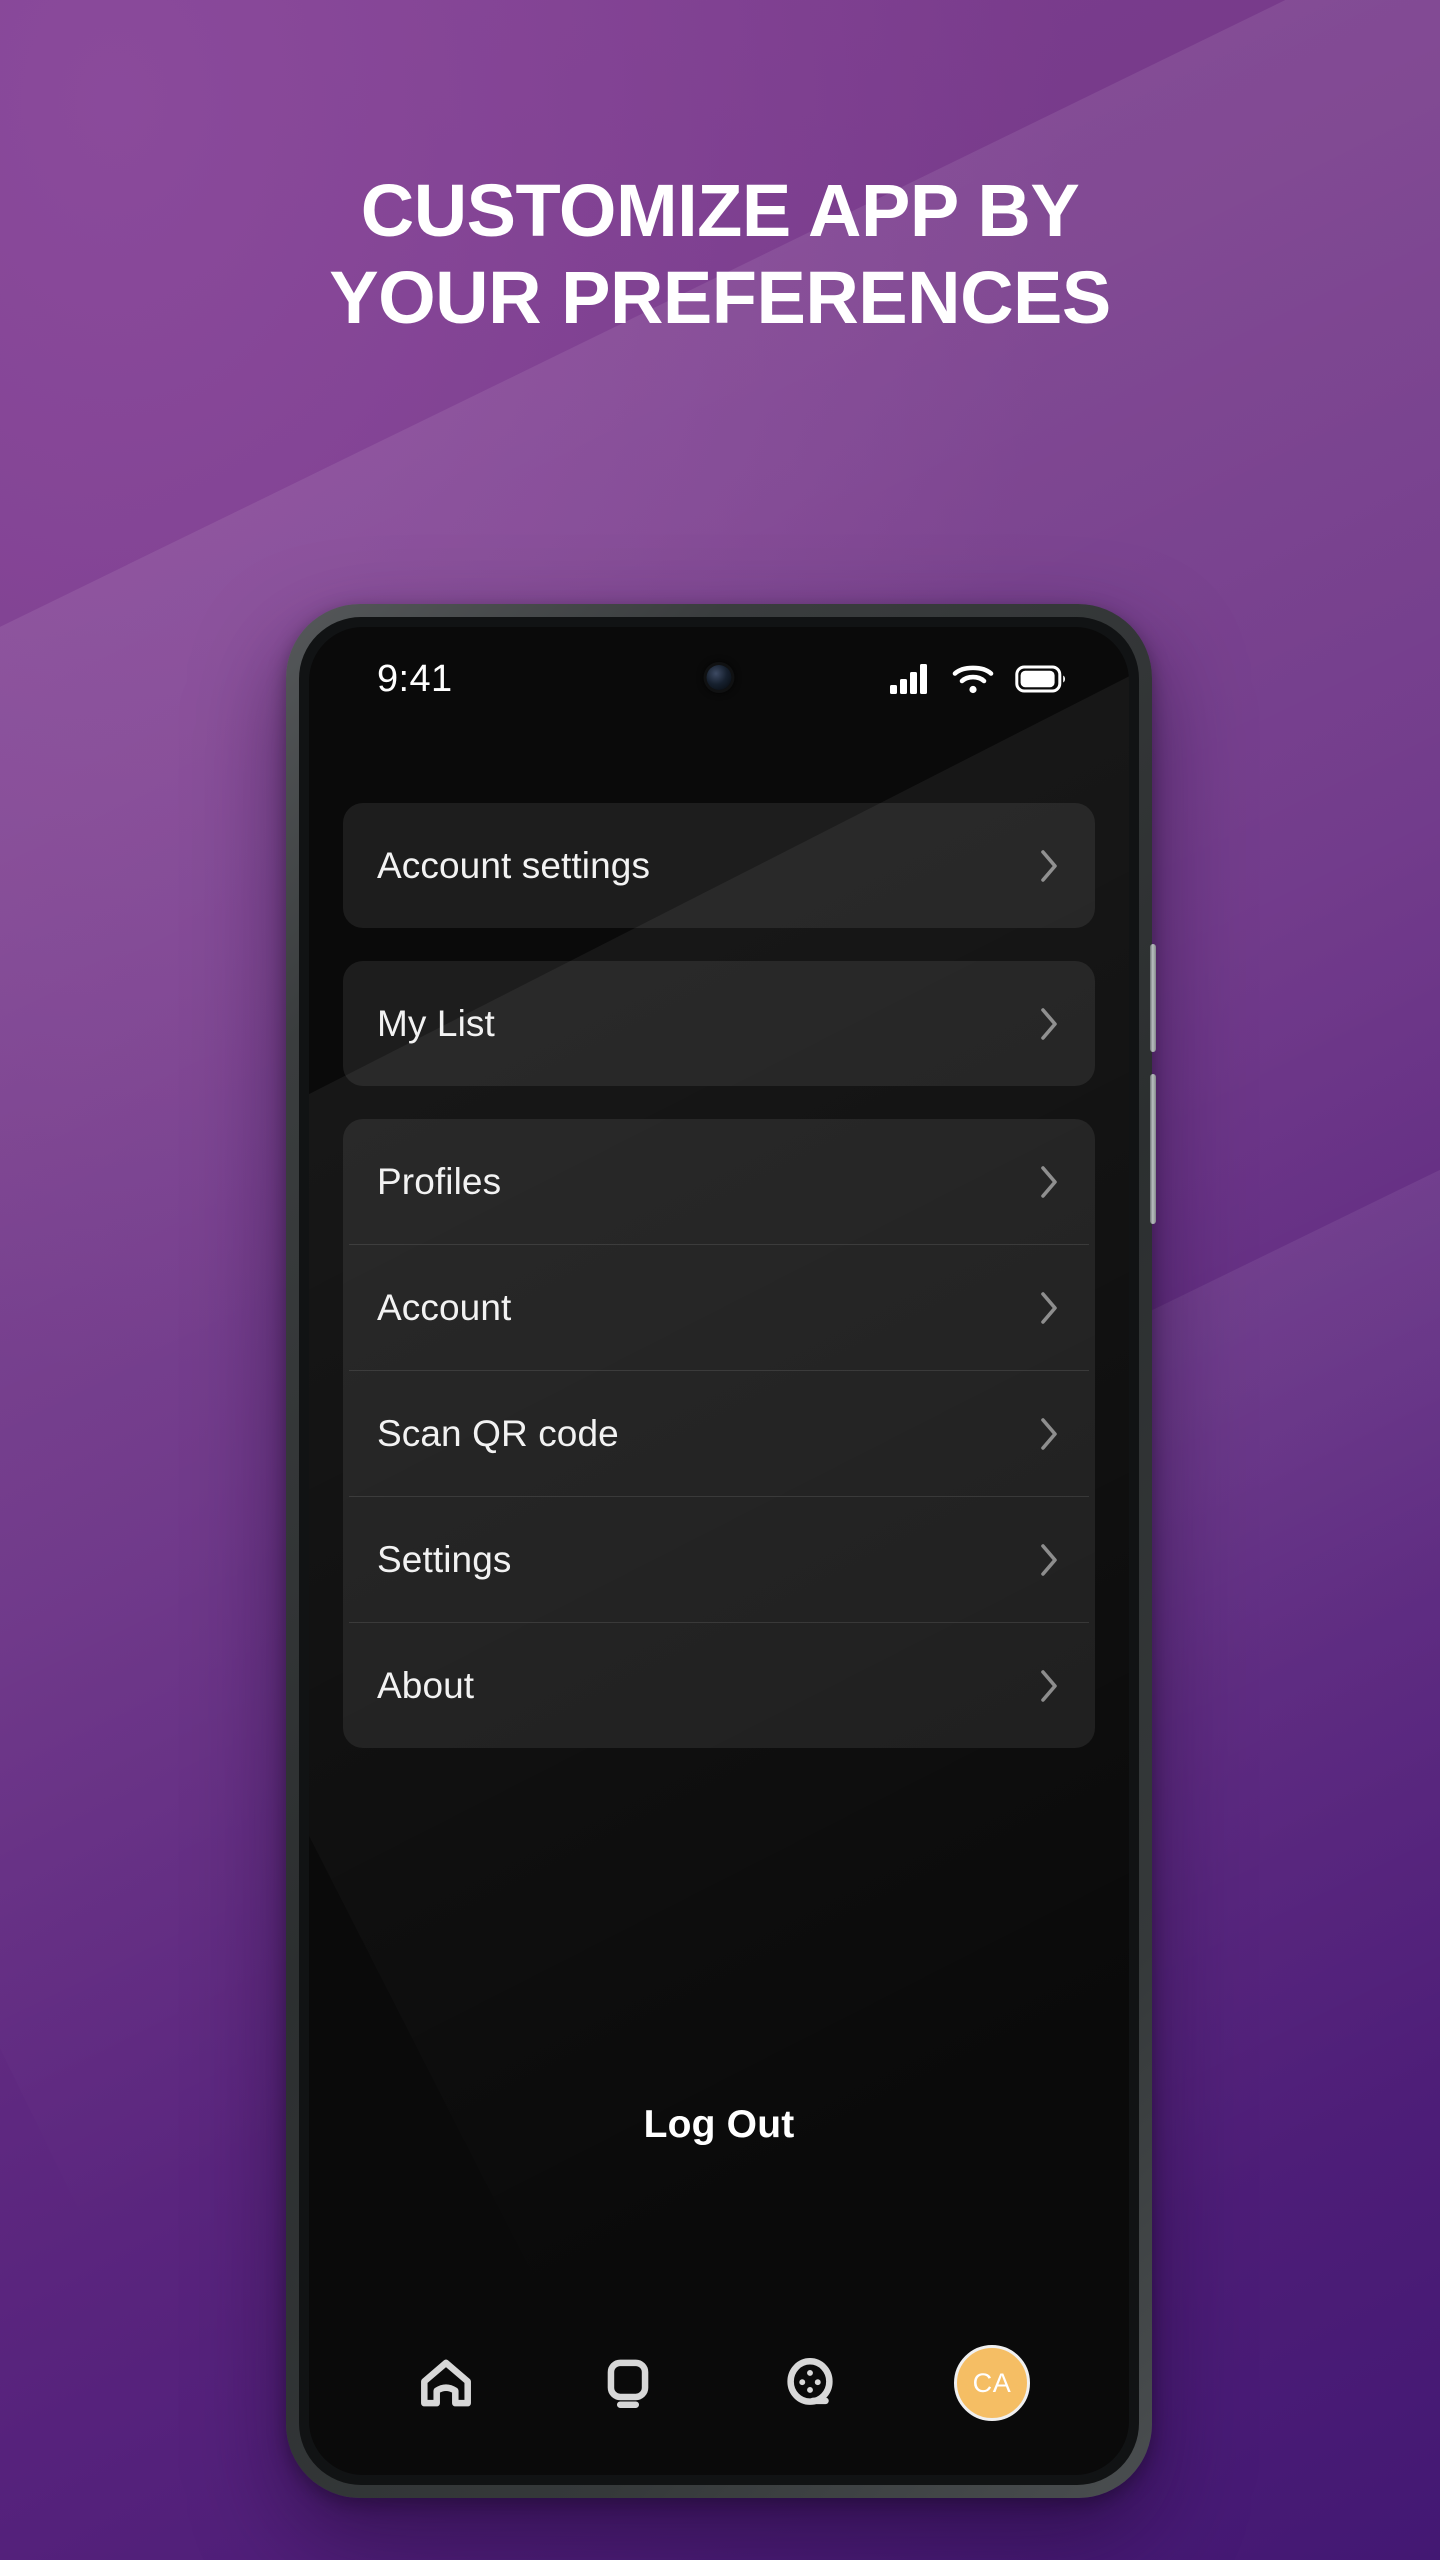  Describe the element at coordinates (719, 2395) in the screenshot. I see `bottom-navigation-bar: CA` at that location.